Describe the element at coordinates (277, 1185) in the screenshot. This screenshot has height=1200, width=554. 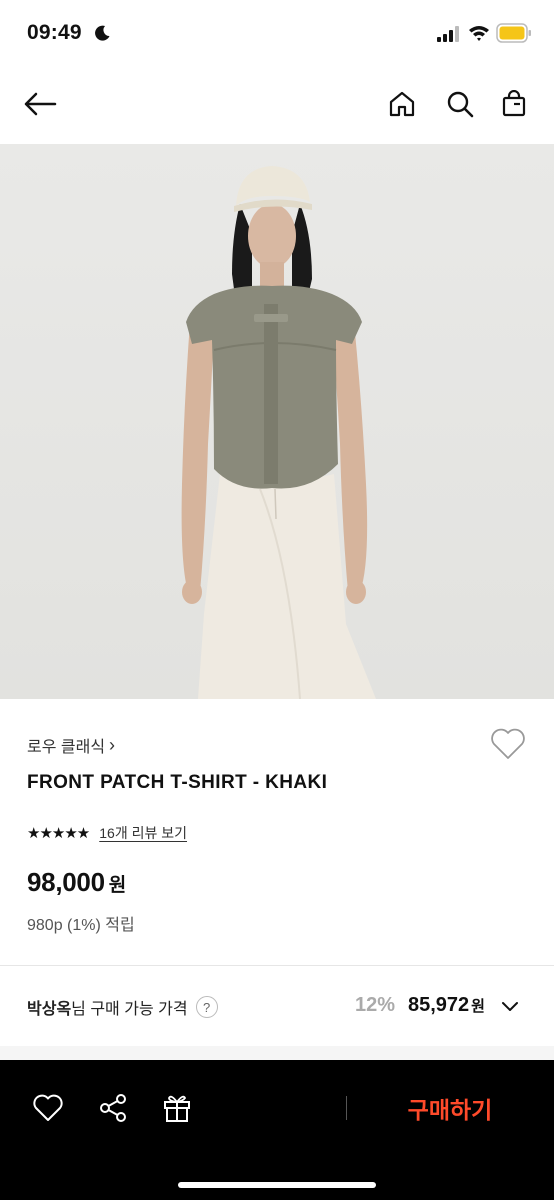
I see `home-indicator` at that location.